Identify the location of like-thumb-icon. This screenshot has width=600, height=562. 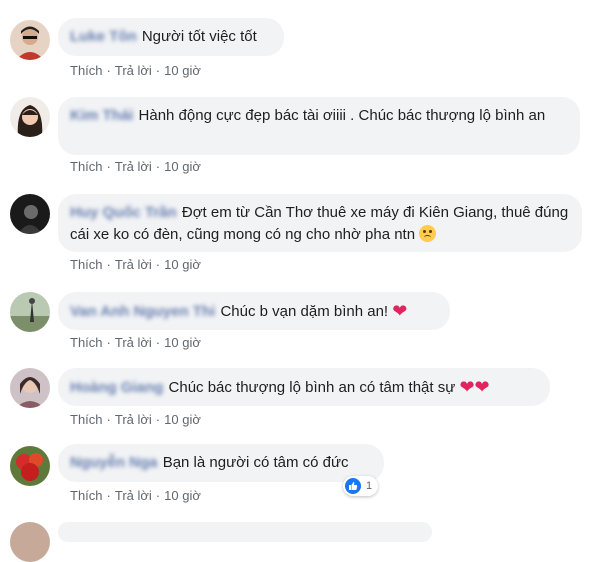
(353, 486).